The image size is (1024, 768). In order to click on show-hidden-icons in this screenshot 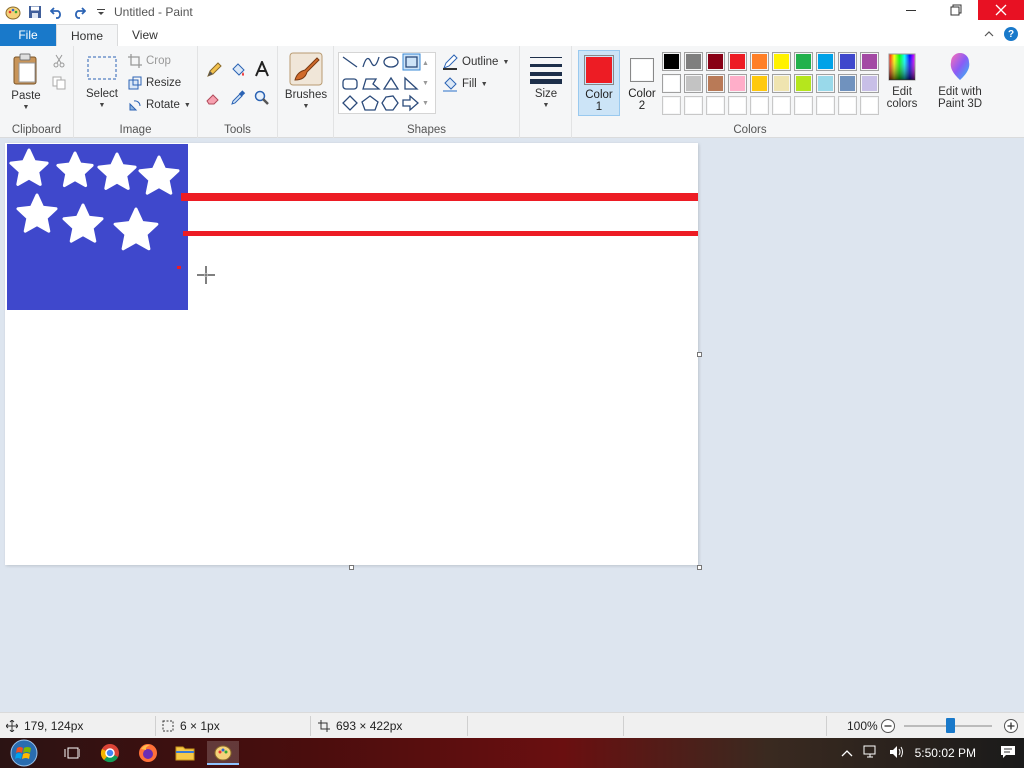, I will do `click(847, 753)`.